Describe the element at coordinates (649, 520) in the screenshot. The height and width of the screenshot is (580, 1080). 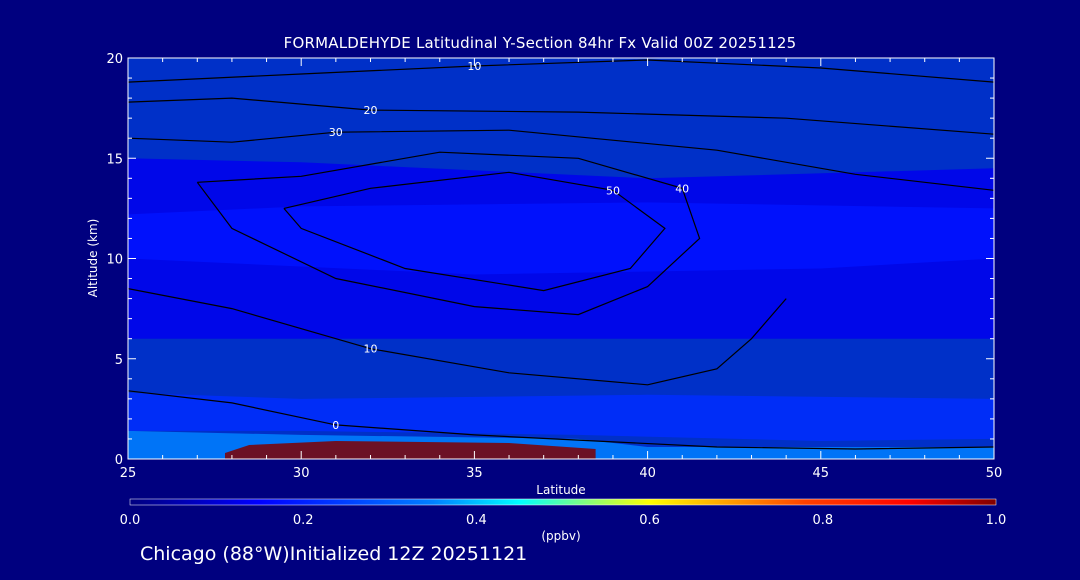
I see `colorbar-tick-label: 0.6` at that location.